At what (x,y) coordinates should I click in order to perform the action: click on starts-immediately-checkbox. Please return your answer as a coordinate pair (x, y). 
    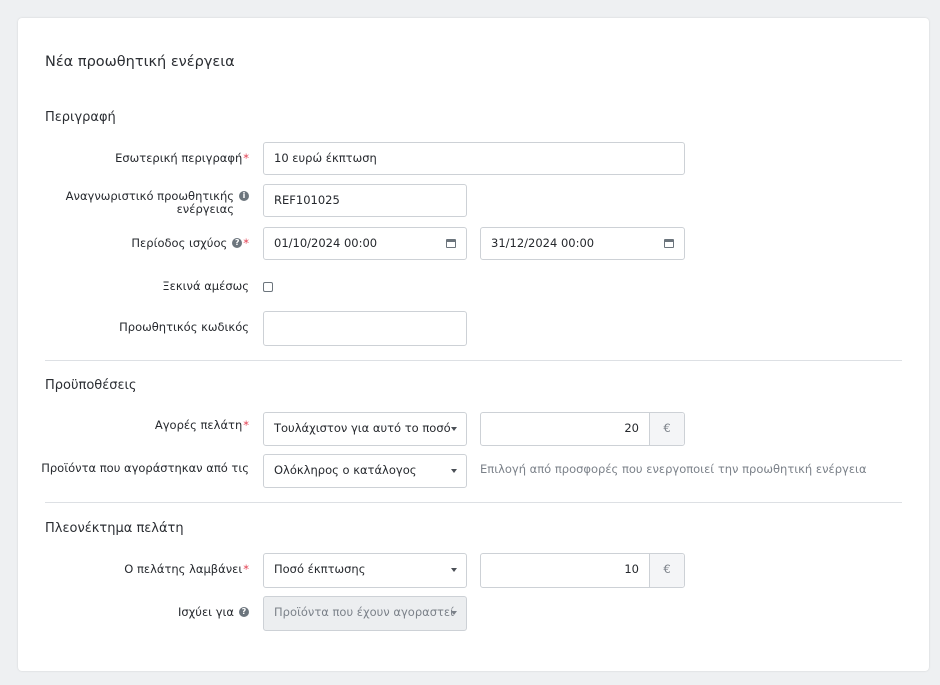
    Looking at the image, I should click on (268, 287).